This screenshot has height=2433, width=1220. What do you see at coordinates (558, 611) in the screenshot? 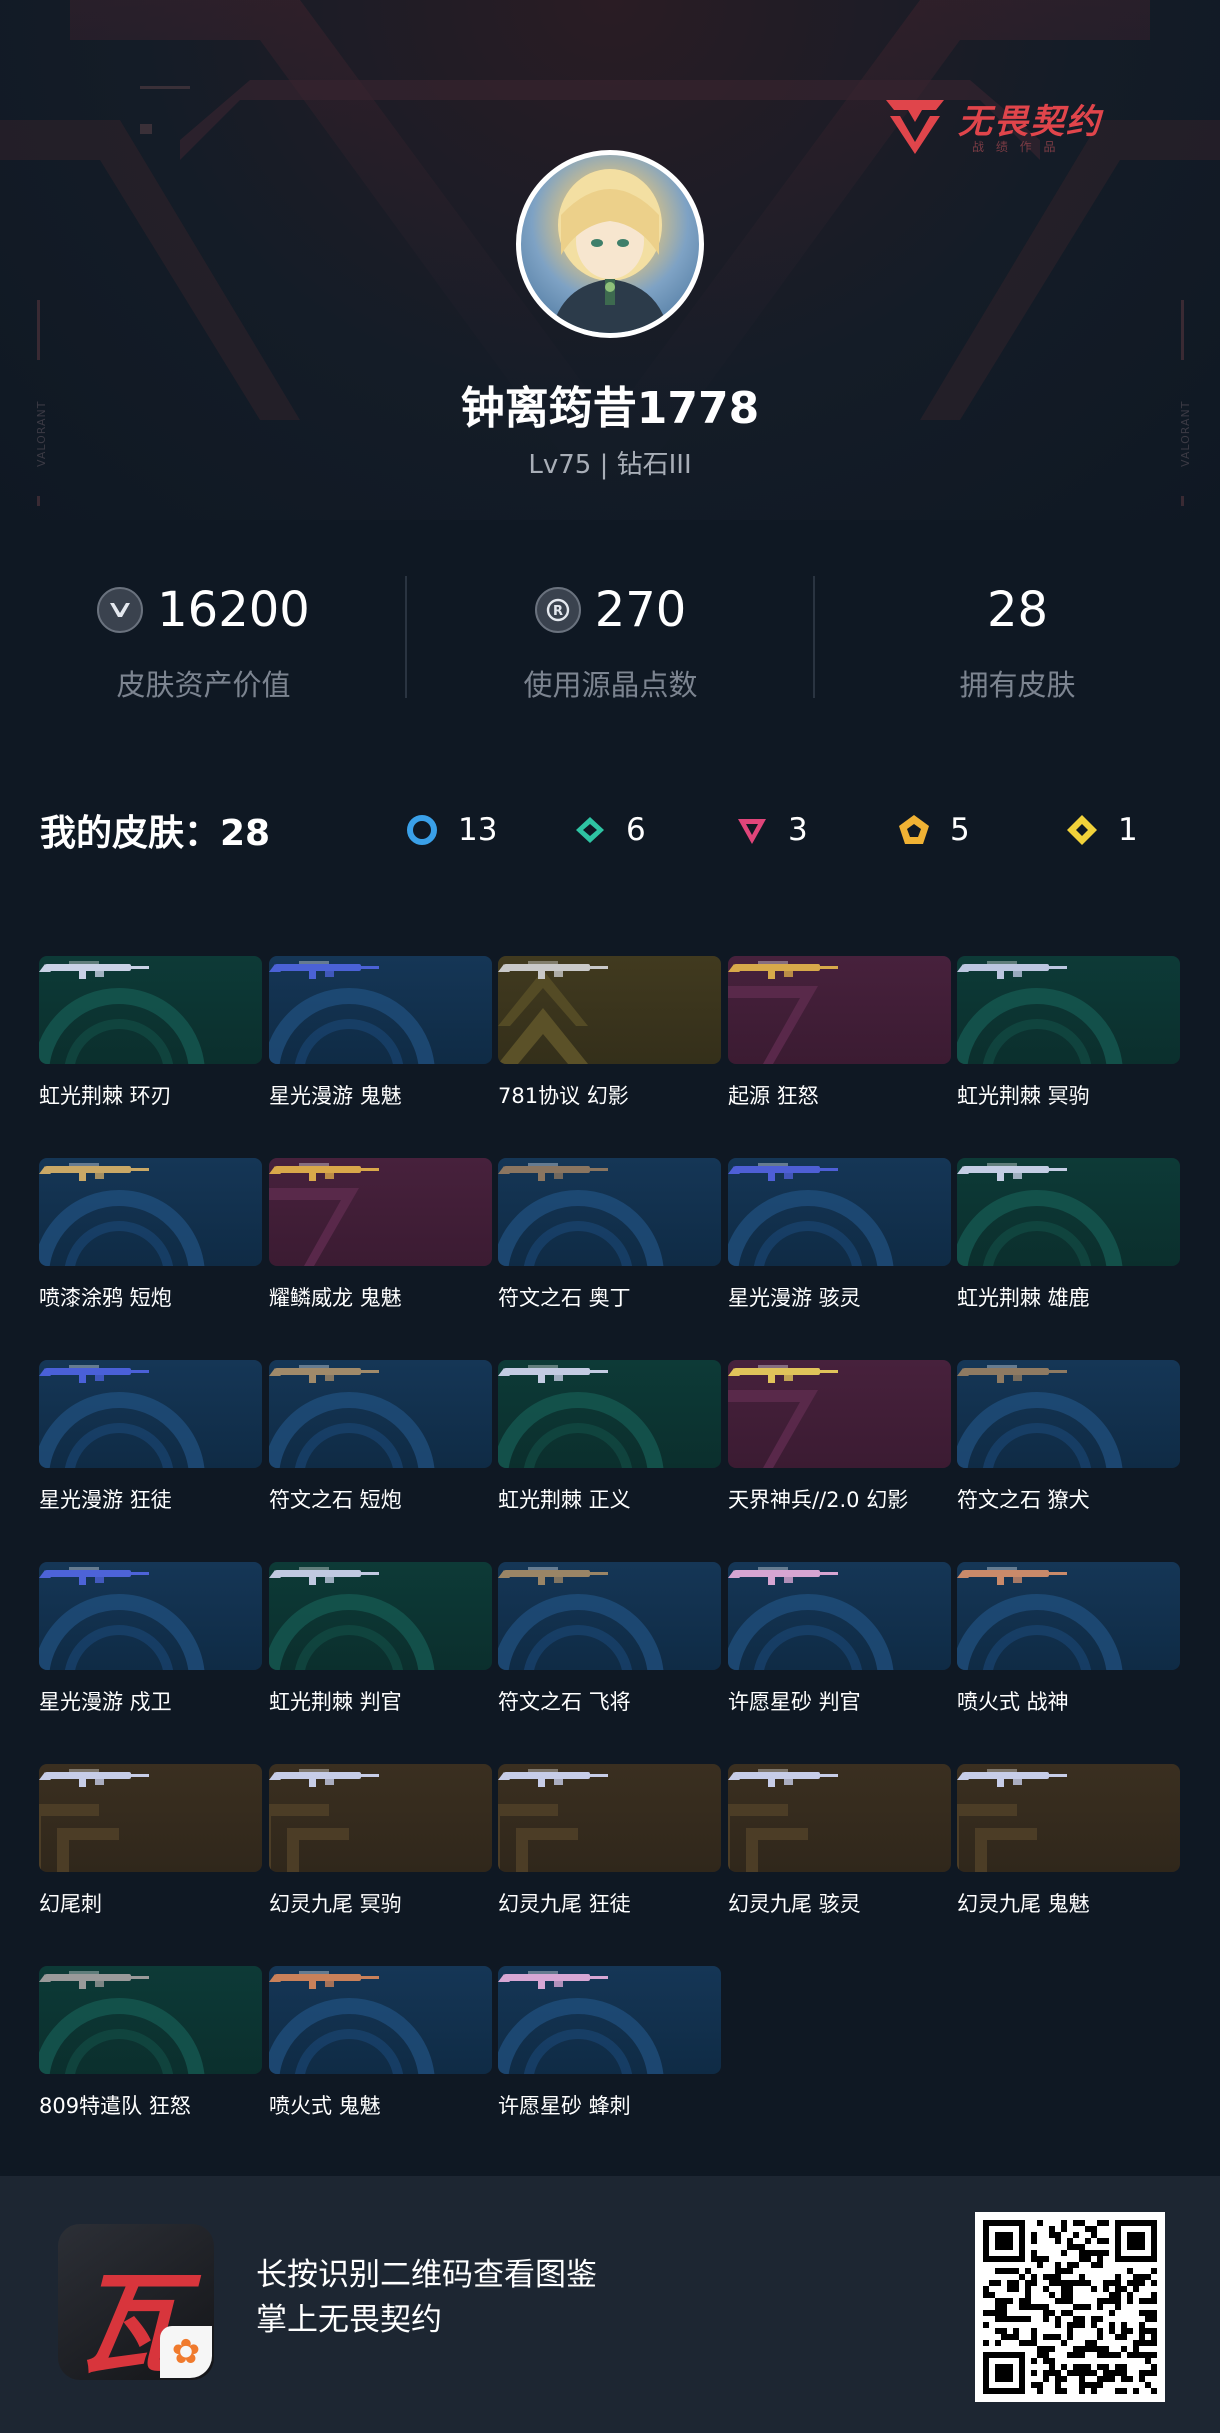
I see `svg-text: R` at bounding box center [558, 611].